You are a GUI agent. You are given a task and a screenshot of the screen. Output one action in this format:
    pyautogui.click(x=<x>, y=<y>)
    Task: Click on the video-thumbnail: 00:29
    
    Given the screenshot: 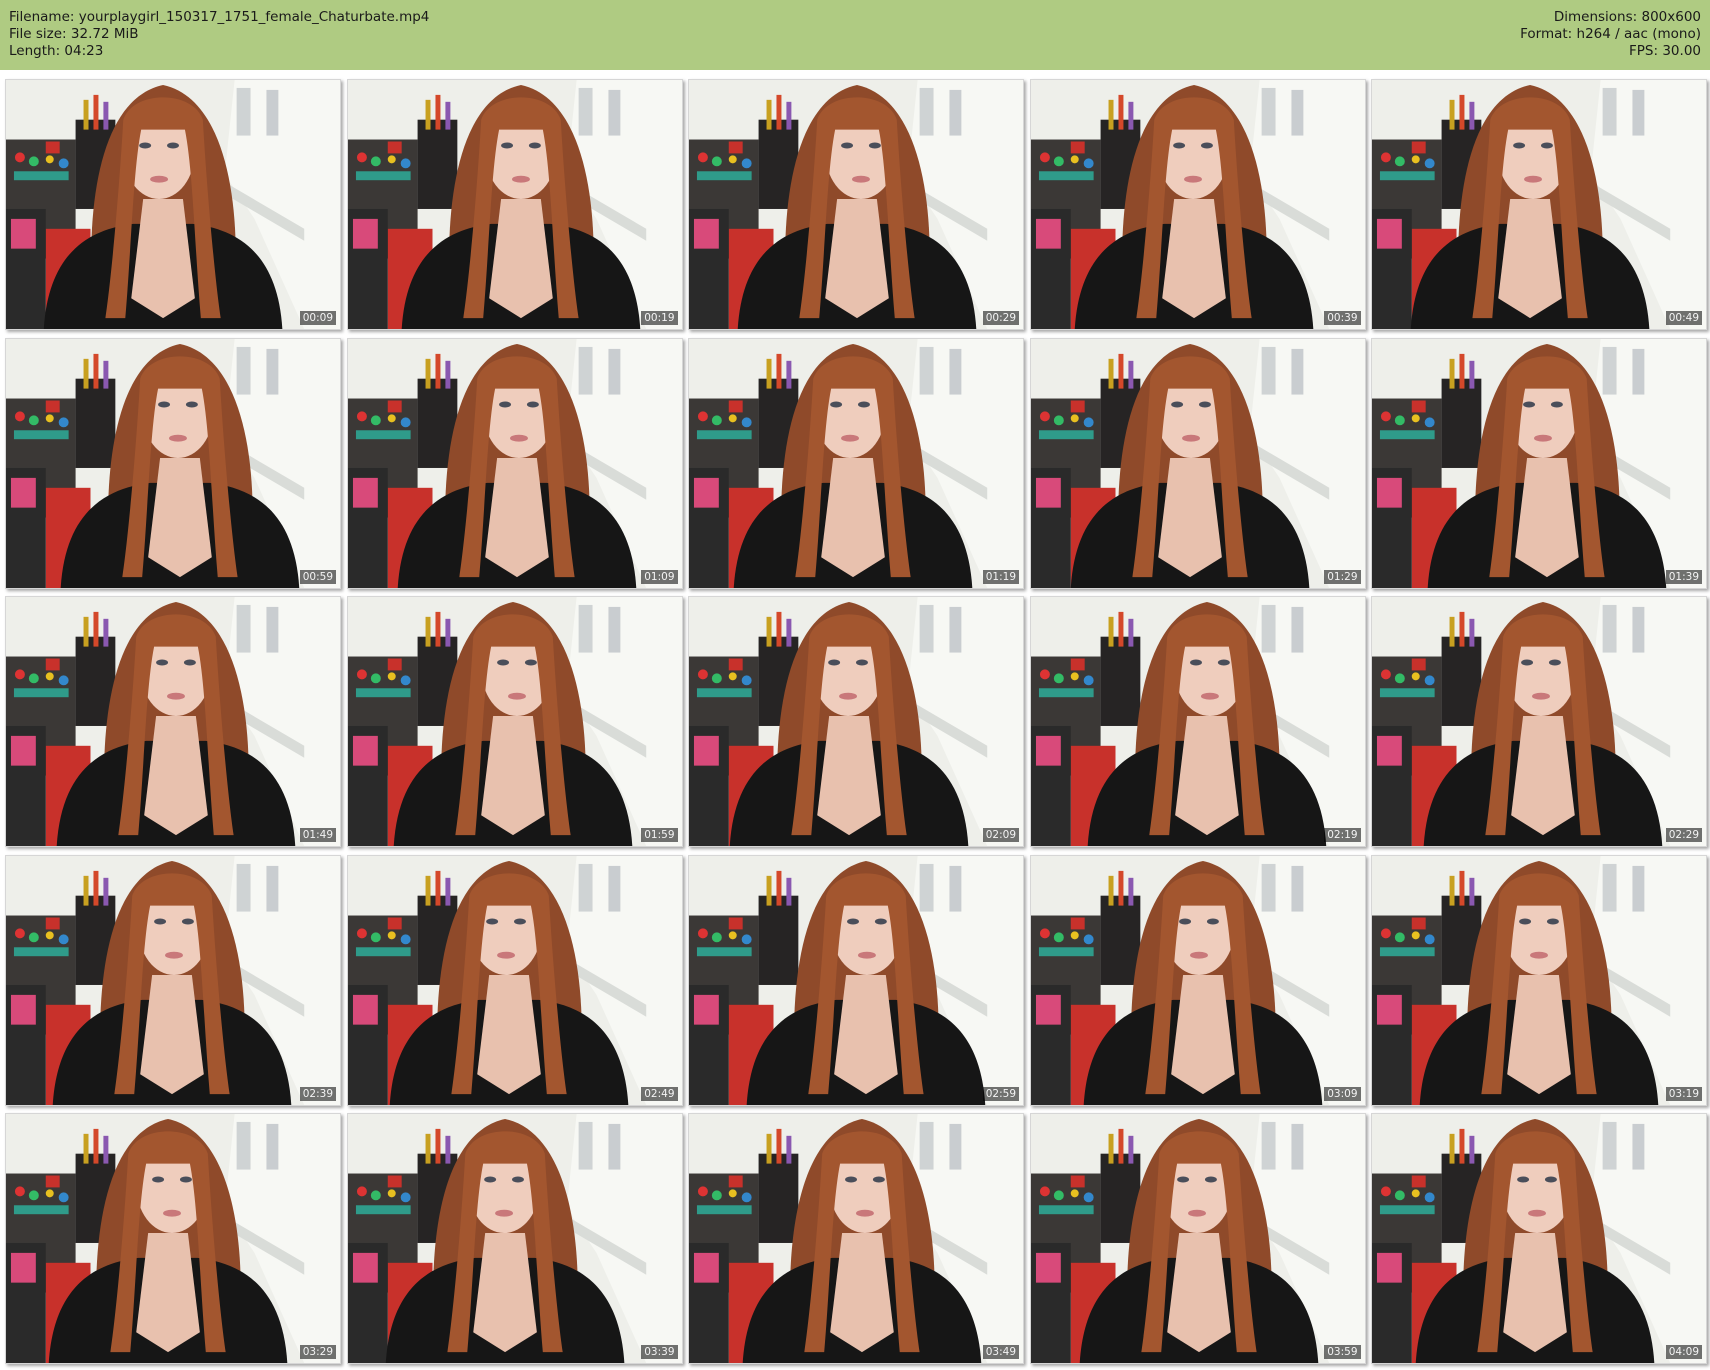 What is the action you would take?
    pyautogui.click(x=856, y=204)
    